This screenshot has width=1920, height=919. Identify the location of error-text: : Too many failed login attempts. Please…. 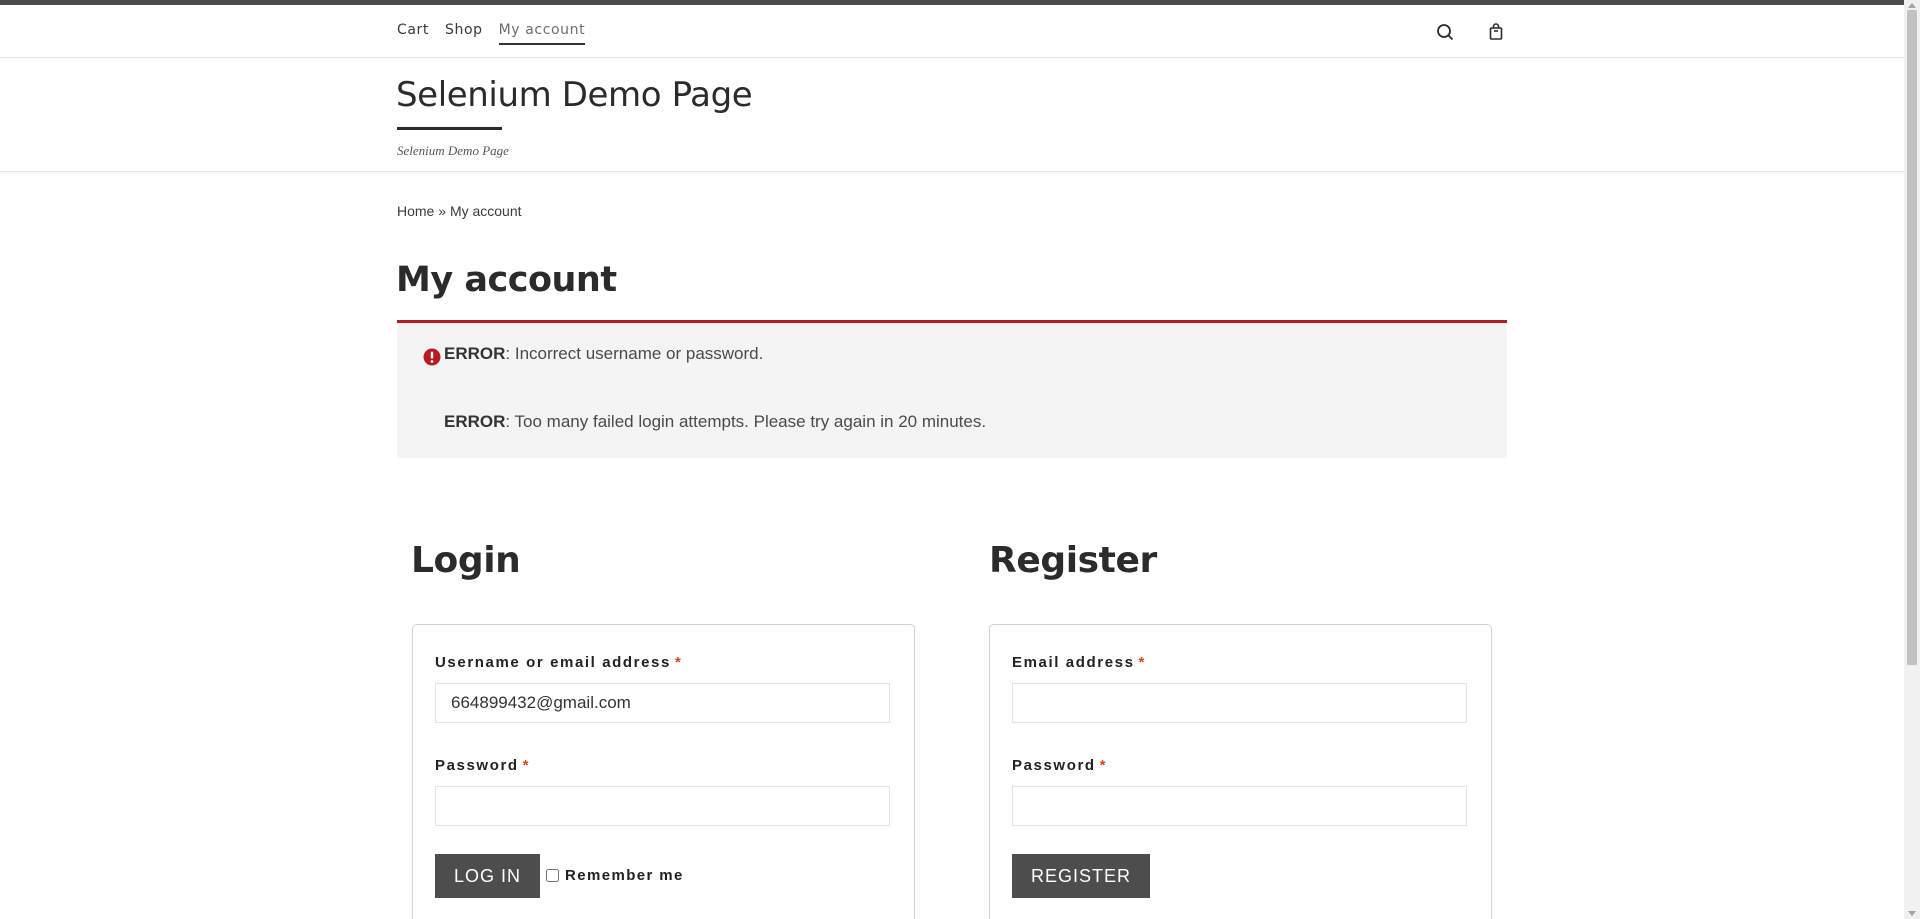
(746, 421).